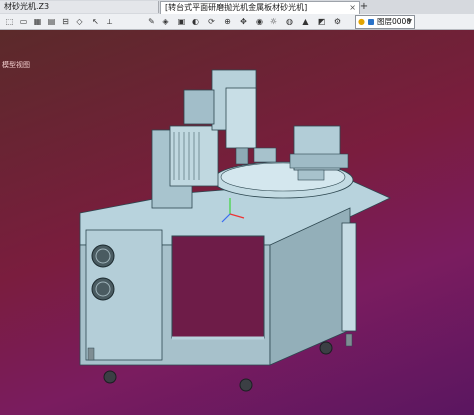 The width and height of the screenshot is (474, 415). I want to click on rotate-icon: ⟳, so click(211, 21).